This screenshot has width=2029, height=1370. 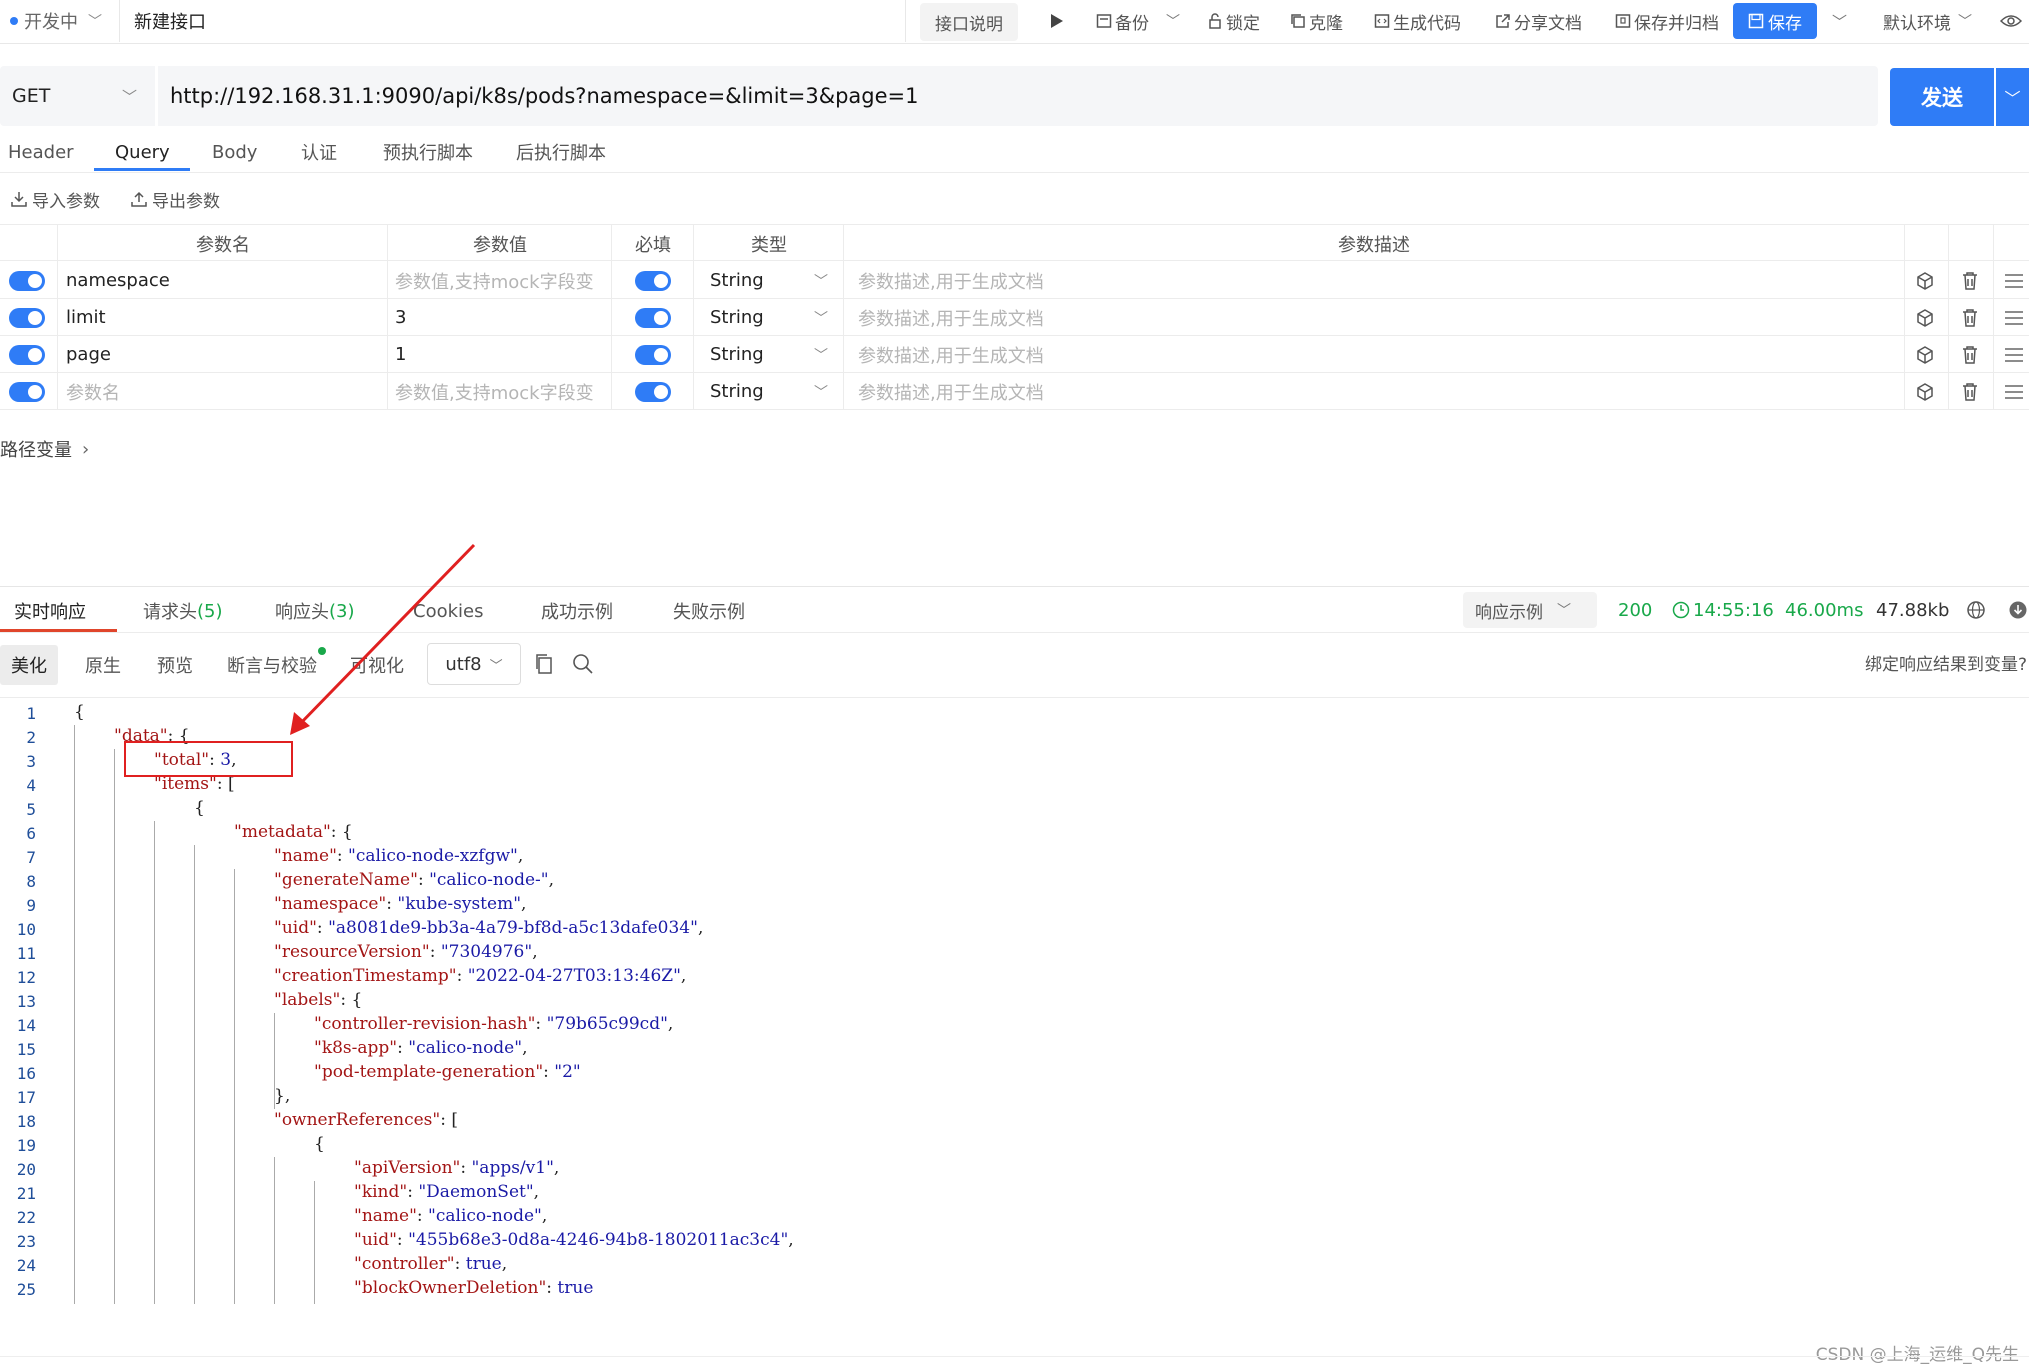 I want to click on bind-response-link: 绑定响应结果到变量?, so click(x=1946, y=662).